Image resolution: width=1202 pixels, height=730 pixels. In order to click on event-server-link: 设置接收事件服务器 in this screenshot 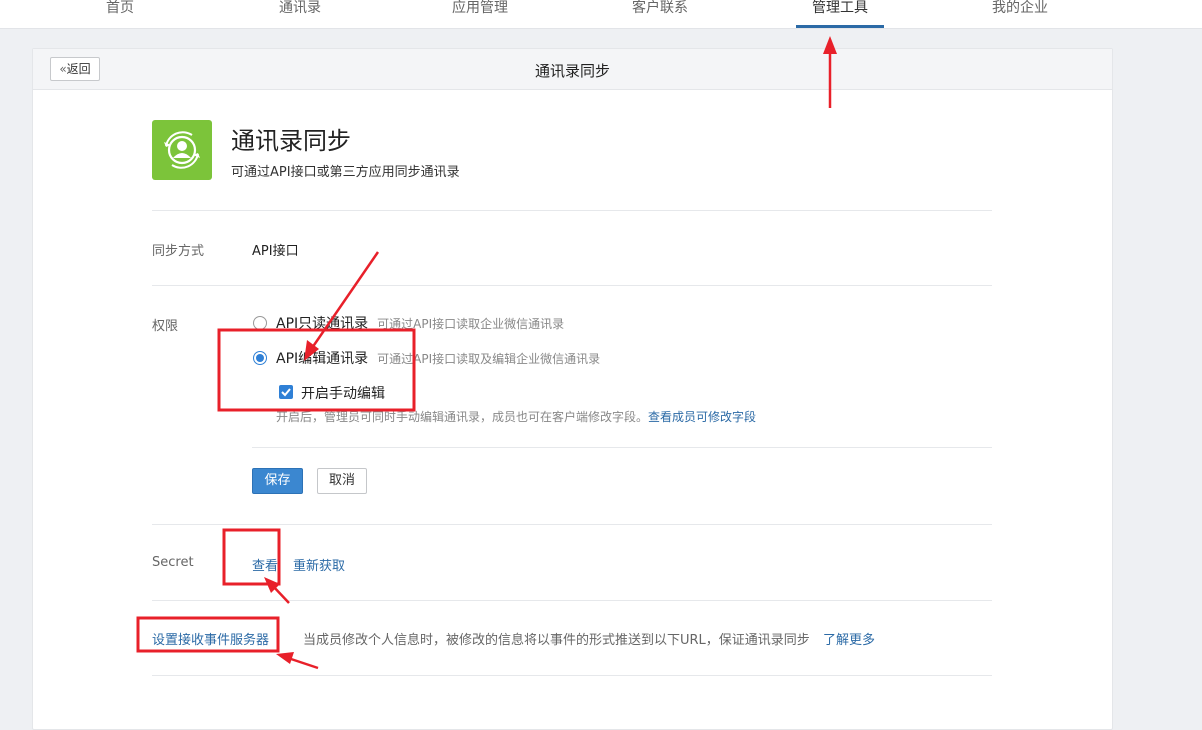, I will do `click(210, 638)`.